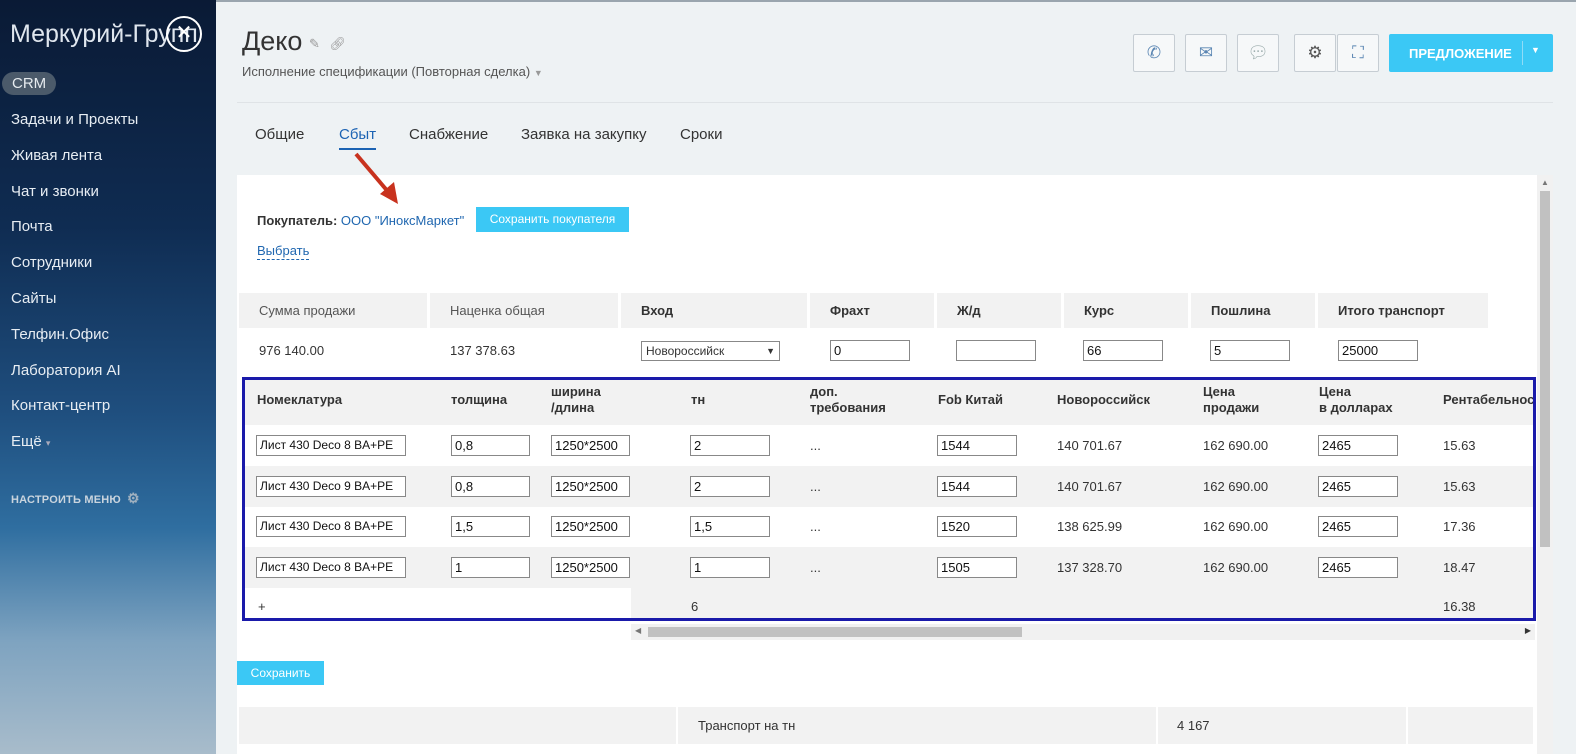  I want to click on sidebar-item-more-label: Ещё, so click(26, 442).